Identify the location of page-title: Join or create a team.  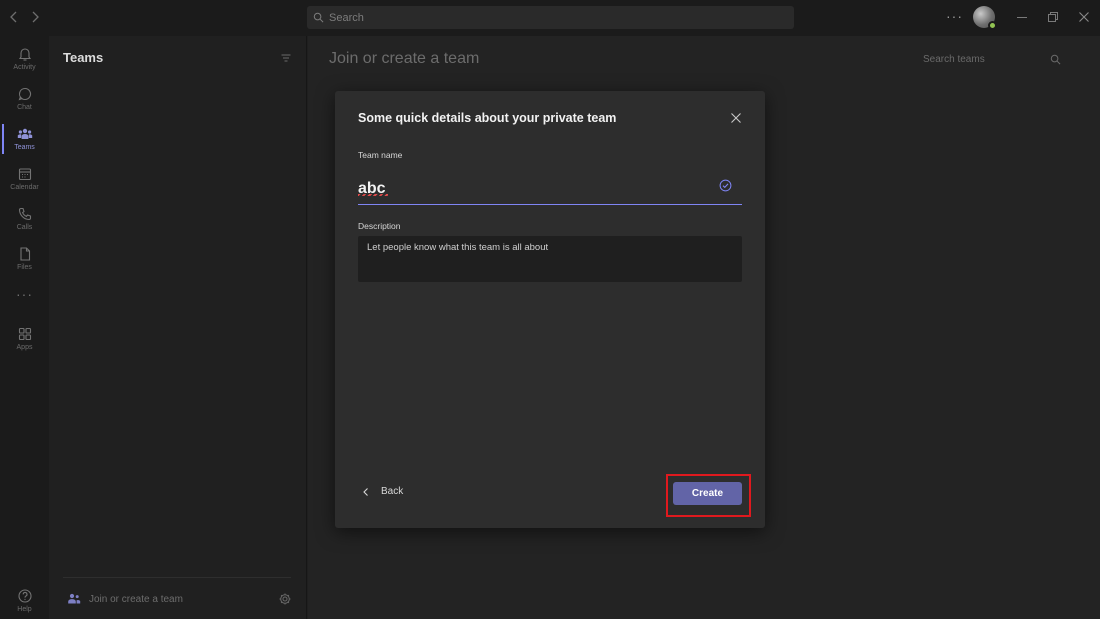
(404, 58).